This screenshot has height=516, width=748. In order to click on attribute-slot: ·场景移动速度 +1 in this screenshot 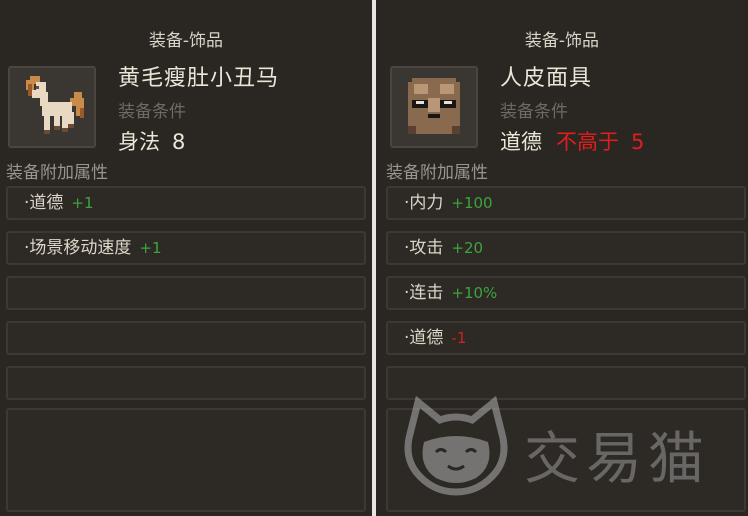, I will do `click(186, 248)`.